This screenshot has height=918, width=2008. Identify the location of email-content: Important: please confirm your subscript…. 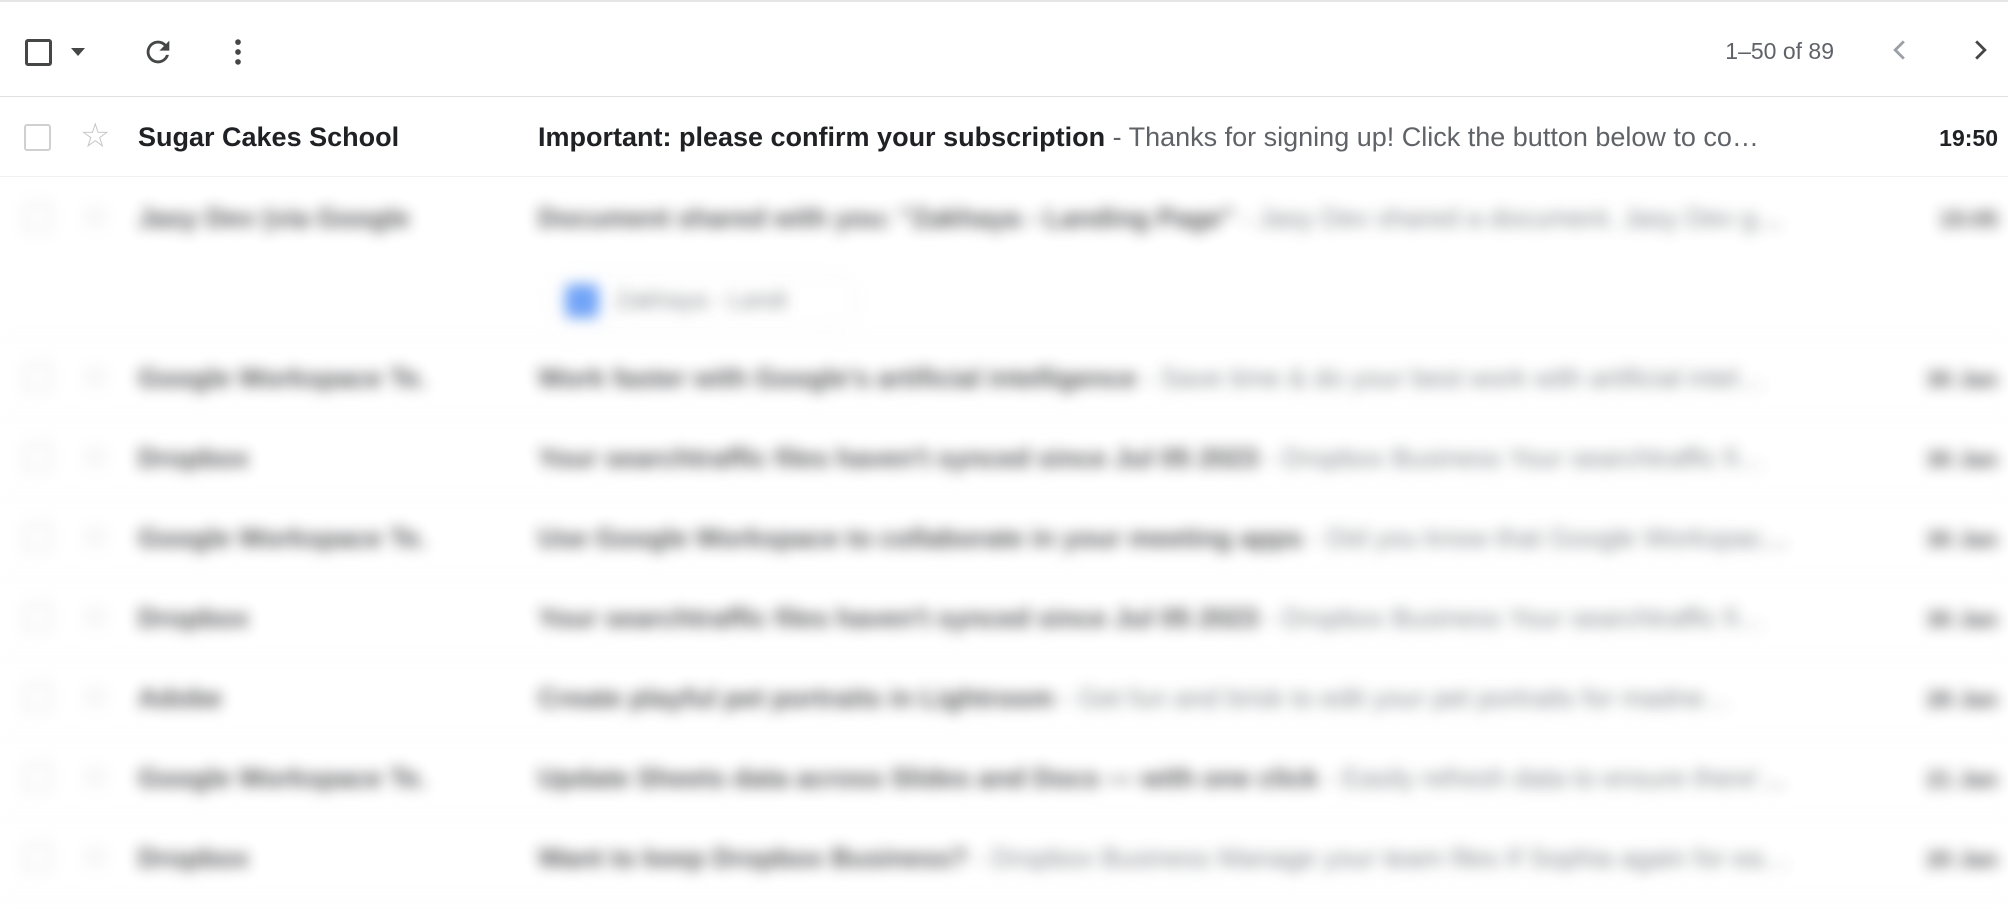
(1168, 137).